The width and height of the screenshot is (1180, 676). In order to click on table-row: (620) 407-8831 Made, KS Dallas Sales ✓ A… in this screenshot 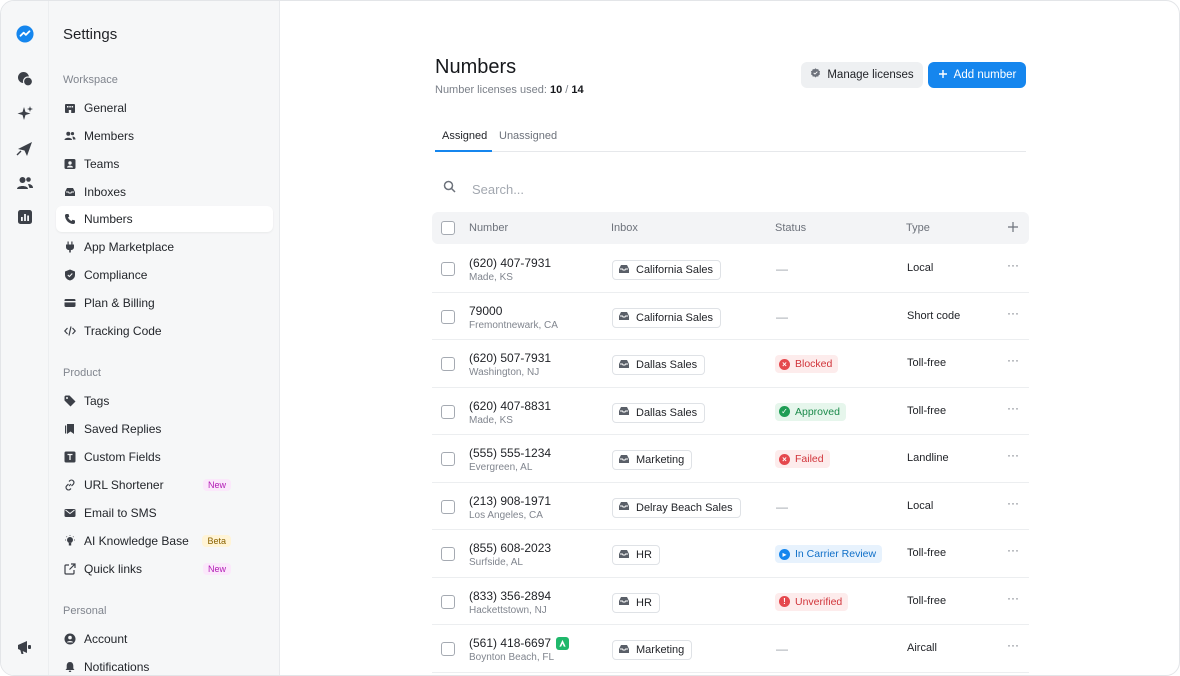, I will do `click(730, 411)`.